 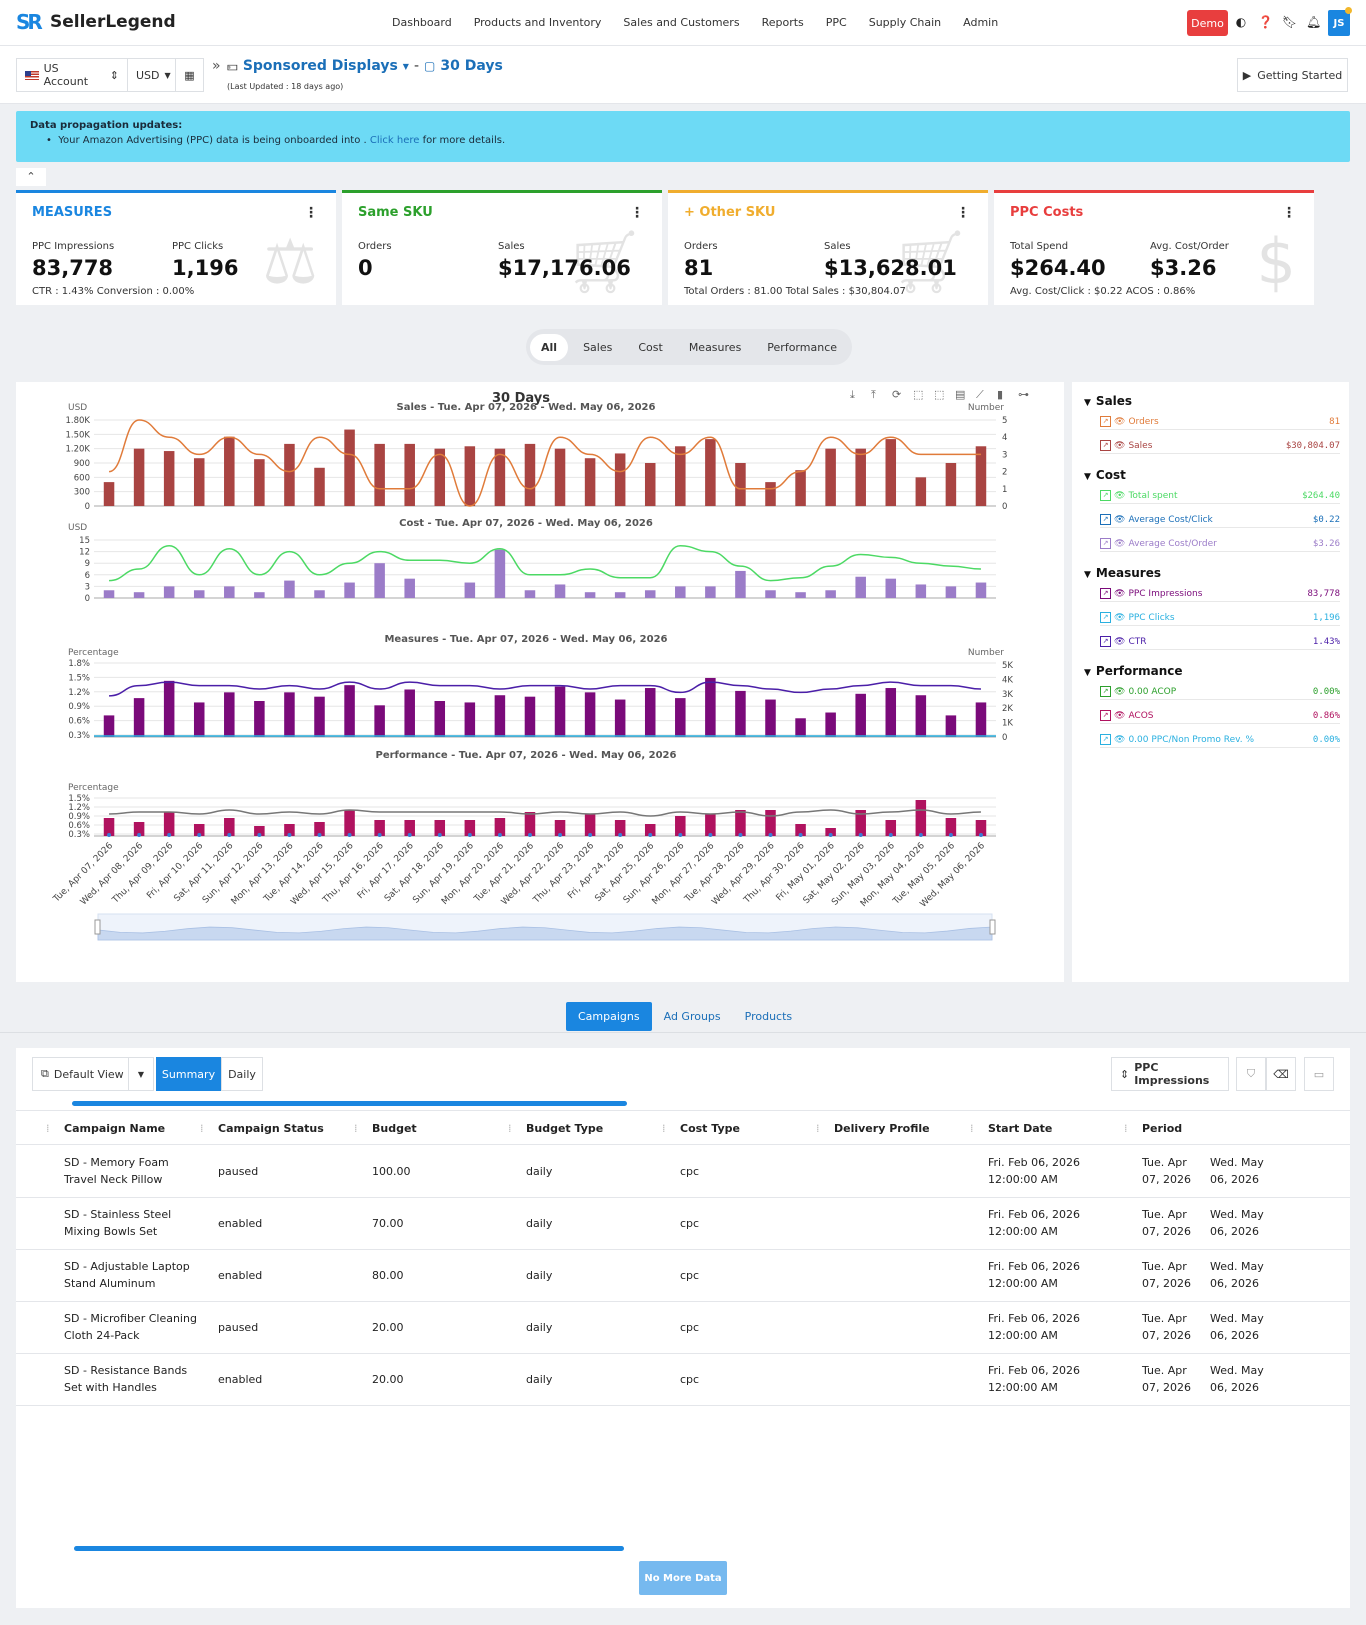 I want to click on nav-sales-customers: Sales and Customers, so click(x=681, y=22).